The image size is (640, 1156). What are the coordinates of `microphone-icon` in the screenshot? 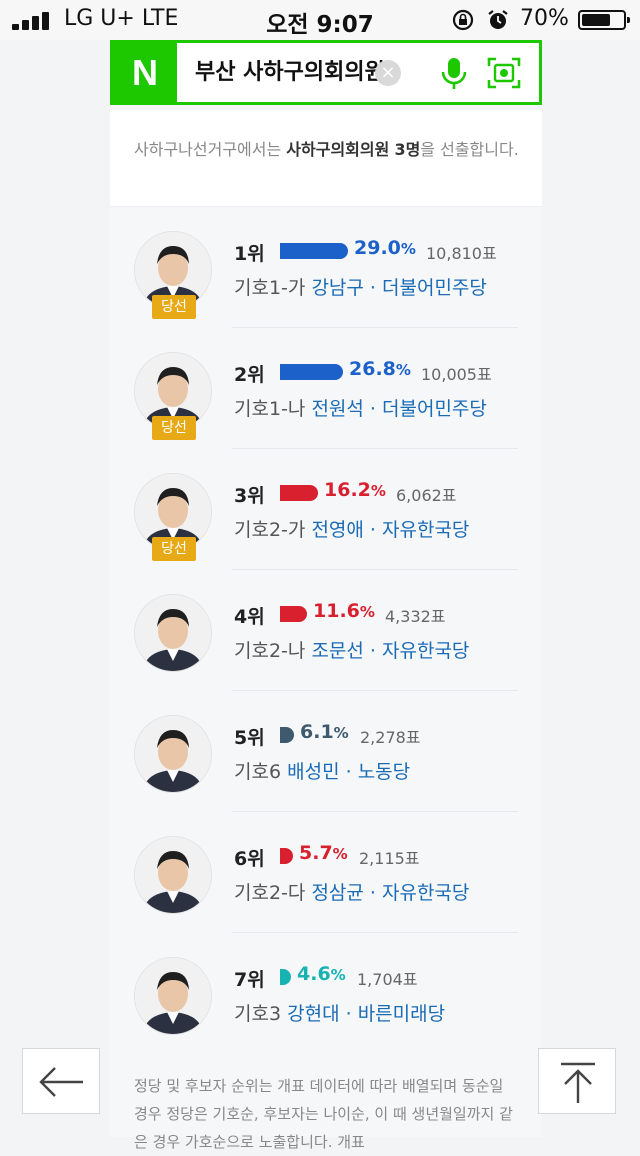 It's located at (454, 74).